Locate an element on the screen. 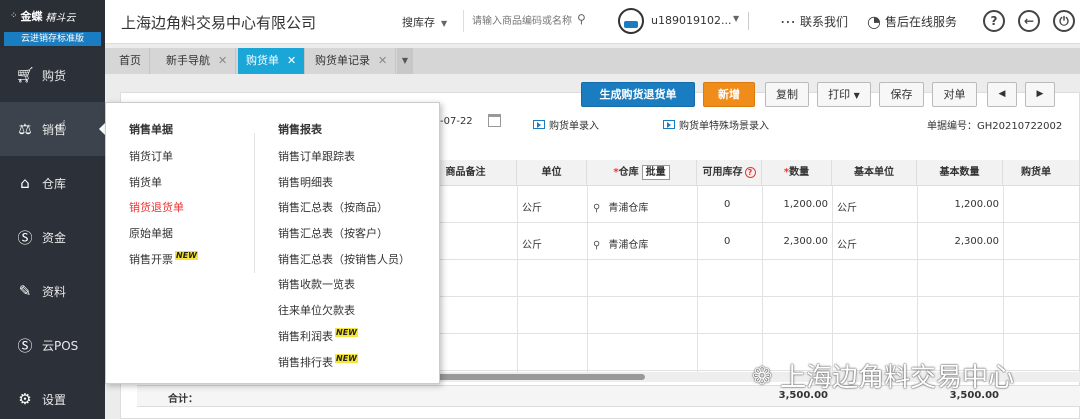 Image resolution: width=1080 pixels, height=419 pixels. support-icon: ◔ is located at coordinates (874, 21).